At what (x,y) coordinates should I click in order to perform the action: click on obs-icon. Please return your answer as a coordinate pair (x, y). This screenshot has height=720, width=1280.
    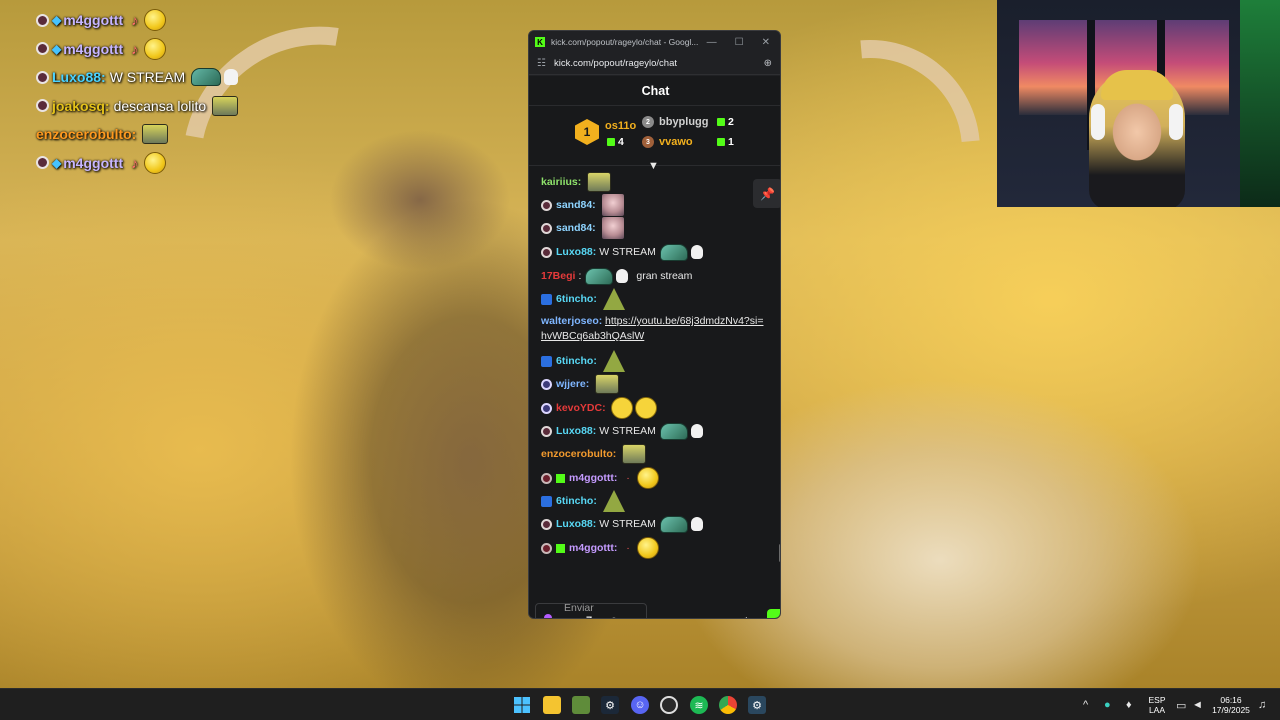
    Looking at the image, I should click on (669, 705).